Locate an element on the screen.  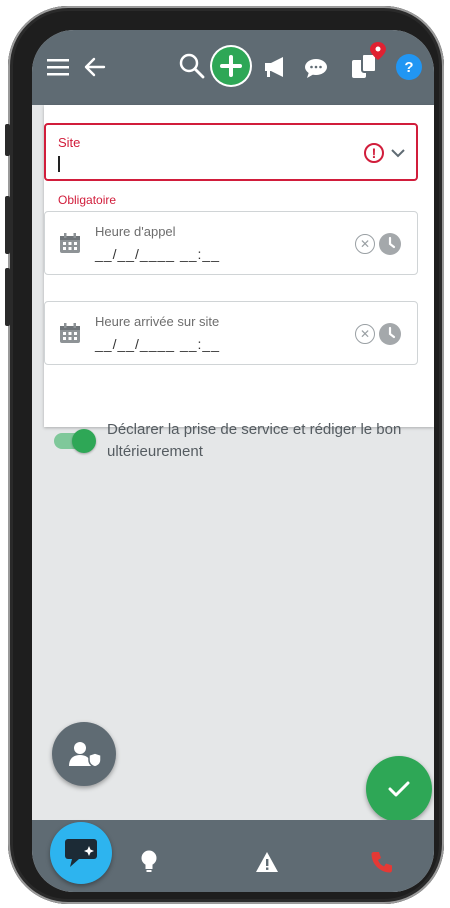
user-shield-icon is located at coordinates (85, 755).